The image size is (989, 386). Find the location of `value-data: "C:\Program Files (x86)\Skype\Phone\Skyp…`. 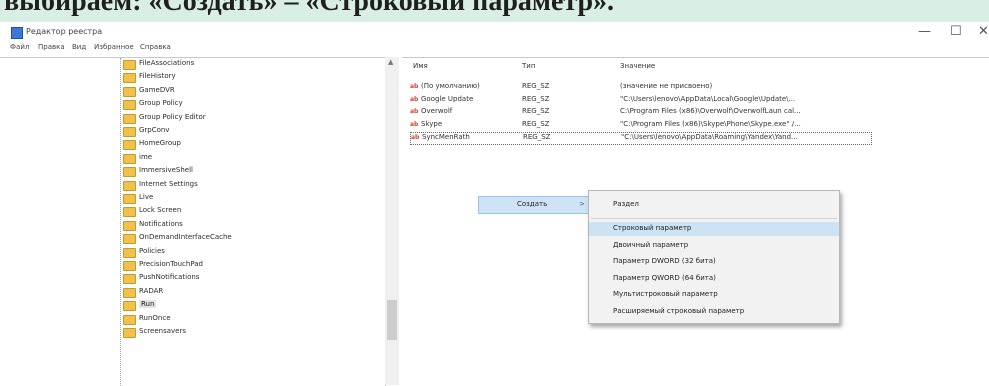

value-data: "C:\Program Files (x86)\Skype\Phone\Skyp… is located at coordinates (710, 123).